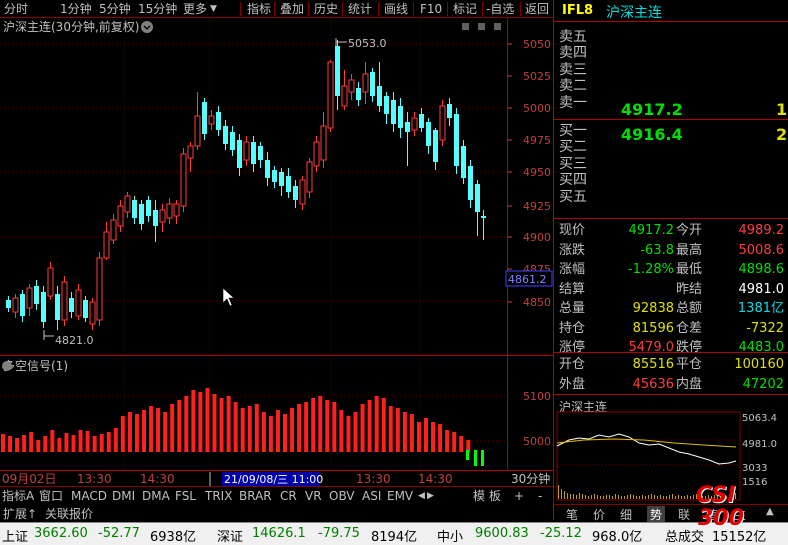  What do you see at coordinates (173, 537) in the screenshot?
I see `index-amount: 6938亿` at bounding box center [173, 537].